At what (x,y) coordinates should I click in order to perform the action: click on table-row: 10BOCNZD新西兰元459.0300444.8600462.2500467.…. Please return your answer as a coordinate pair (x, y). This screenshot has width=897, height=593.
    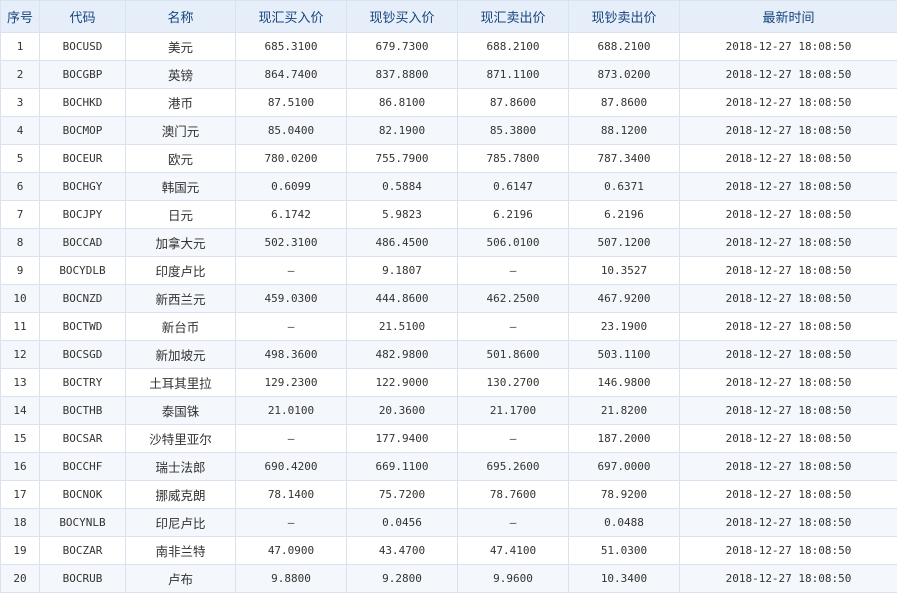
    Looking at the image, I should click on (449, 299).